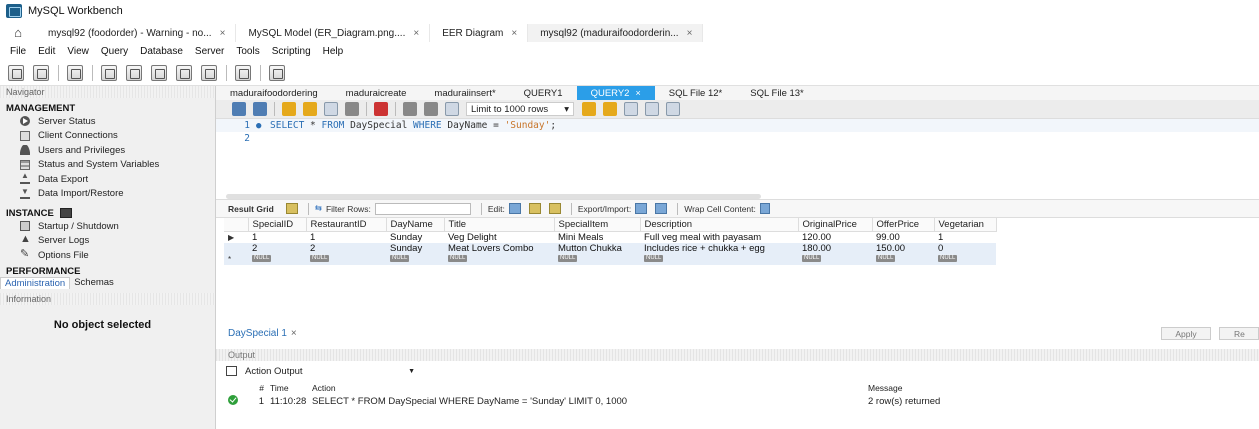 The height and width of the screenshot is (429, 1259). What do you see at coordinates (431, 109) in the screenshot?
I see `rollback-icon` at bounding box center [431, 109].